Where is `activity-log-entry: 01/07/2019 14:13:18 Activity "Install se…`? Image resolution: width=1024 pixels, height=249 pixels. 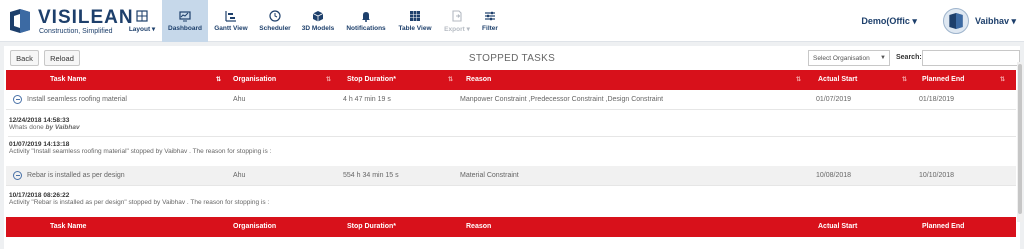
activity-log-entry: 01/07/2019 14:13:18 Activity "Install se… is located at coordinates (512, 148).